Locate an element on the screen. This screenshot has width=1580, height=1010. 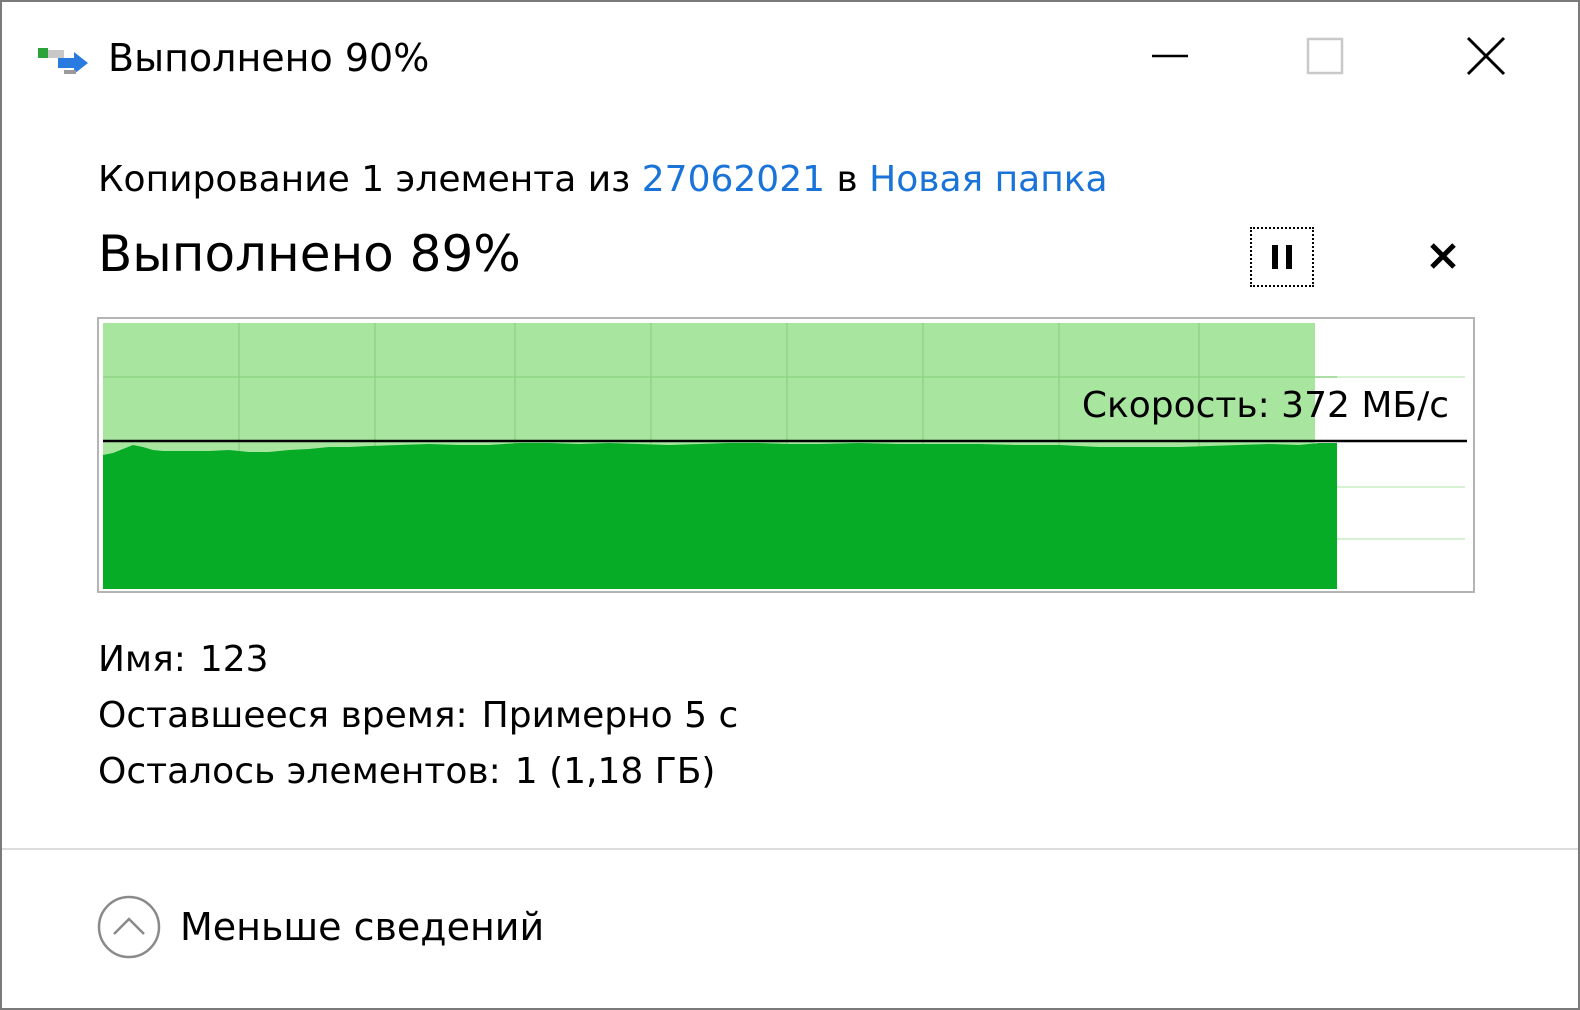
pause-button is located at coordinates (1282, 257).